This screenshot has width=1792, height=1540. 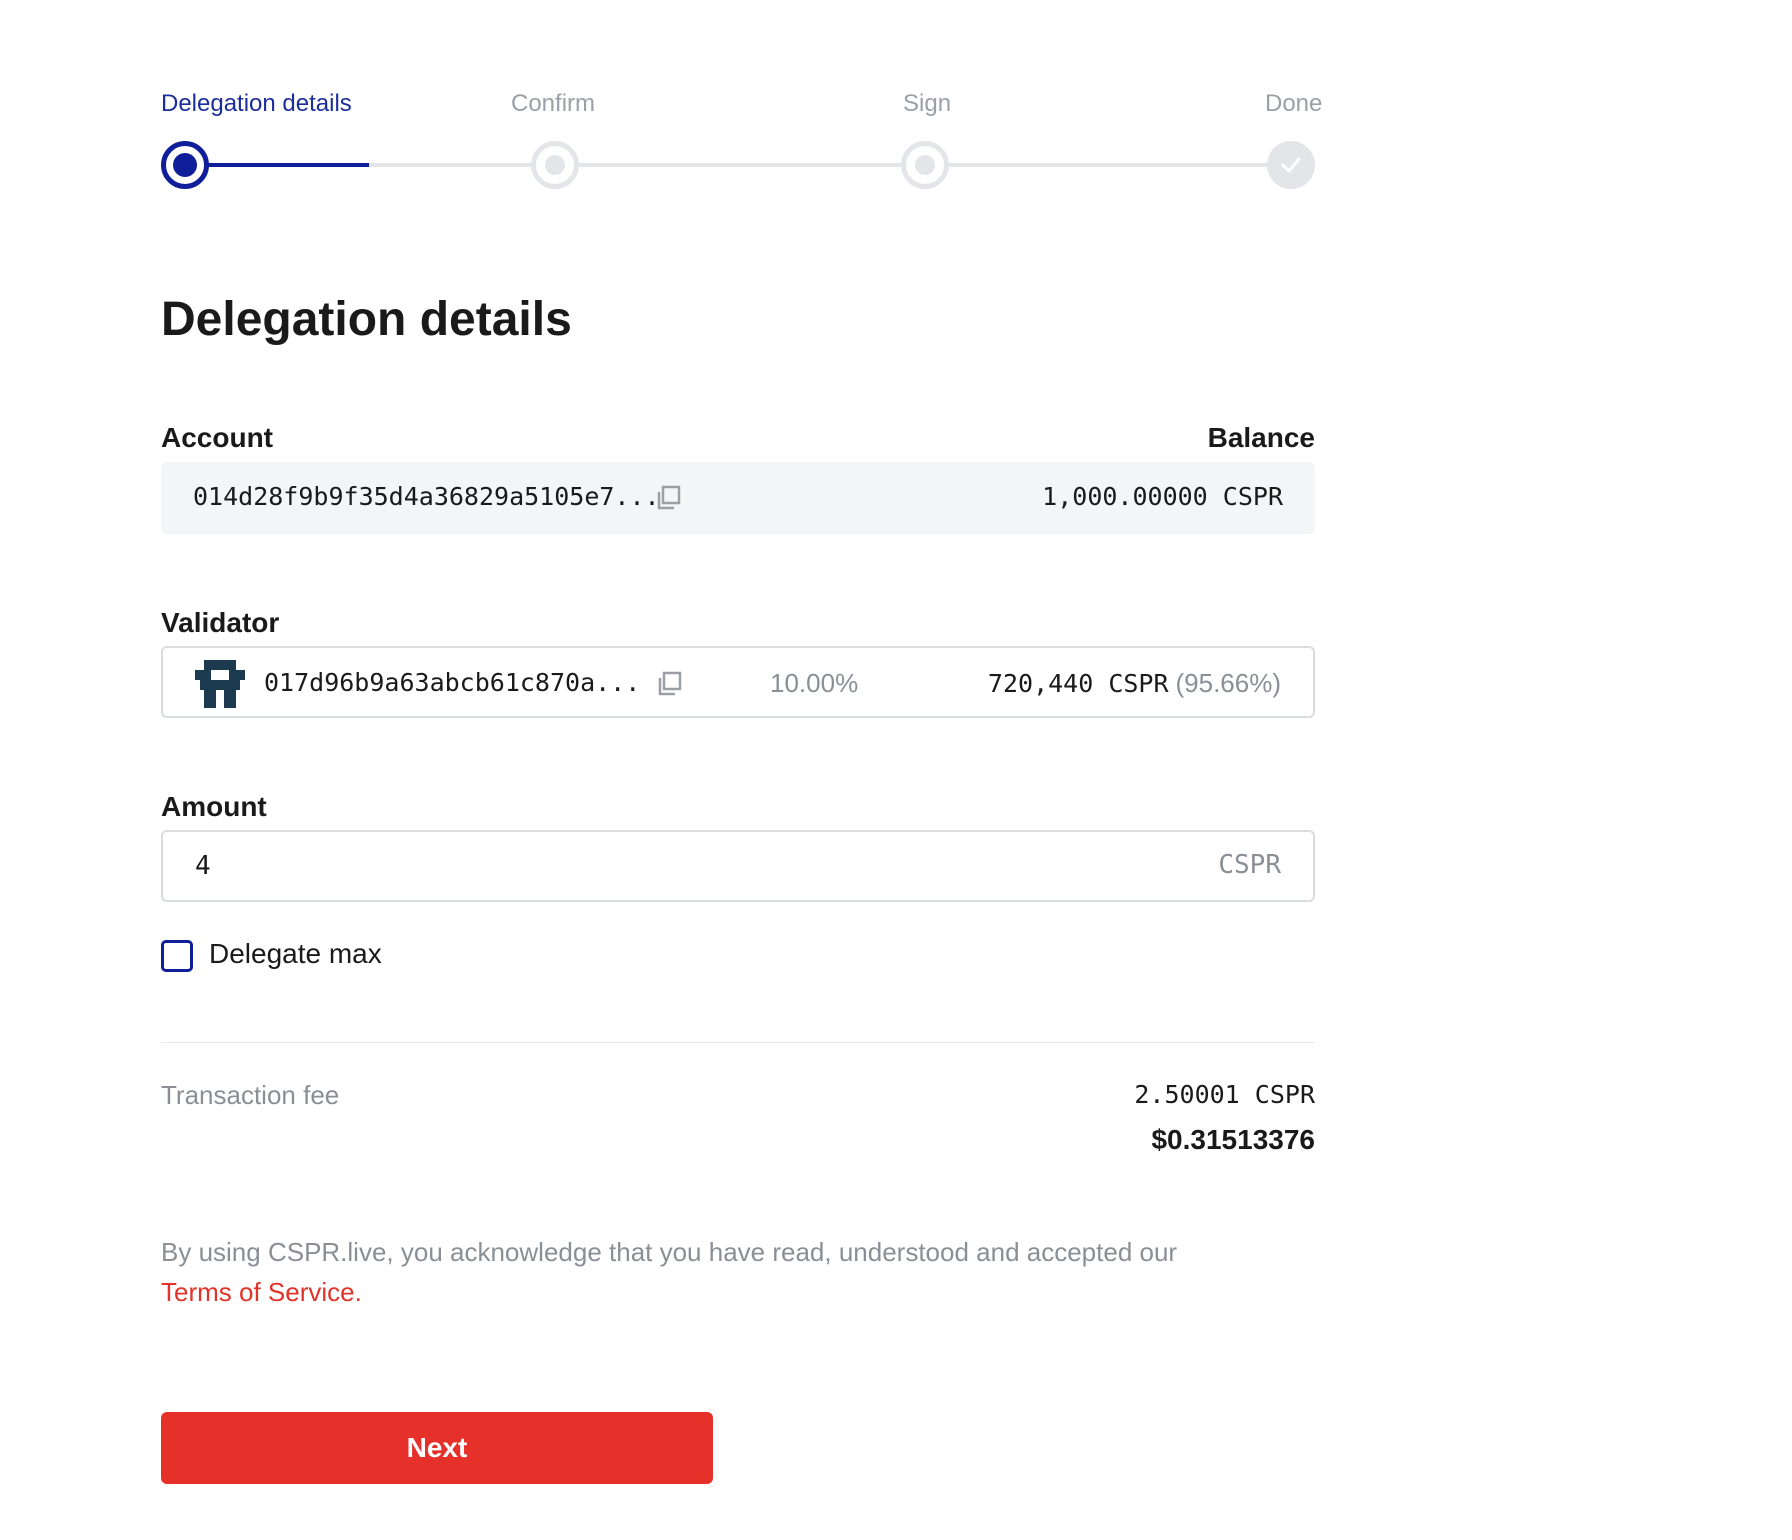 I want to click on step-label-sign: Sign, so click(x=927, y=103).